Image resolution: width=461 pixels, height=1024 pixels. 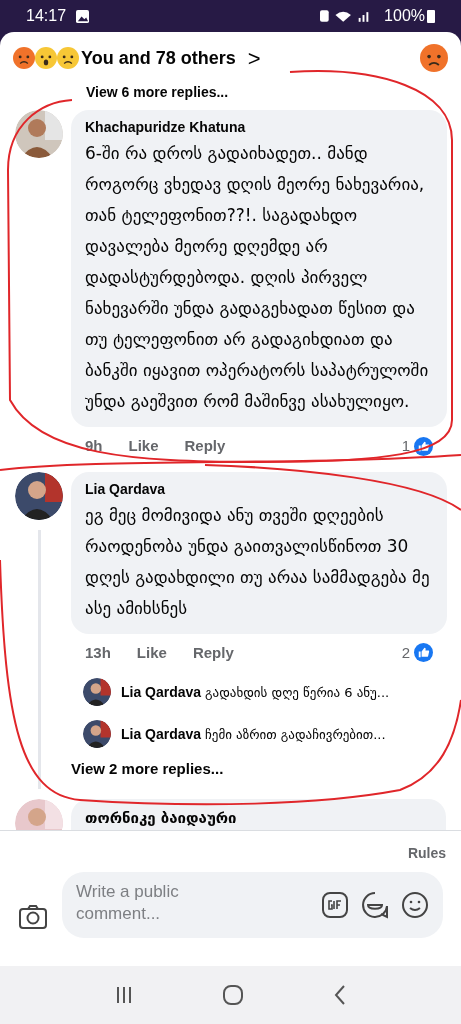 What do you see at coordinates (405, 652) in the screenshot?
I see `like-count: 2` at bounding box center [405, 652].